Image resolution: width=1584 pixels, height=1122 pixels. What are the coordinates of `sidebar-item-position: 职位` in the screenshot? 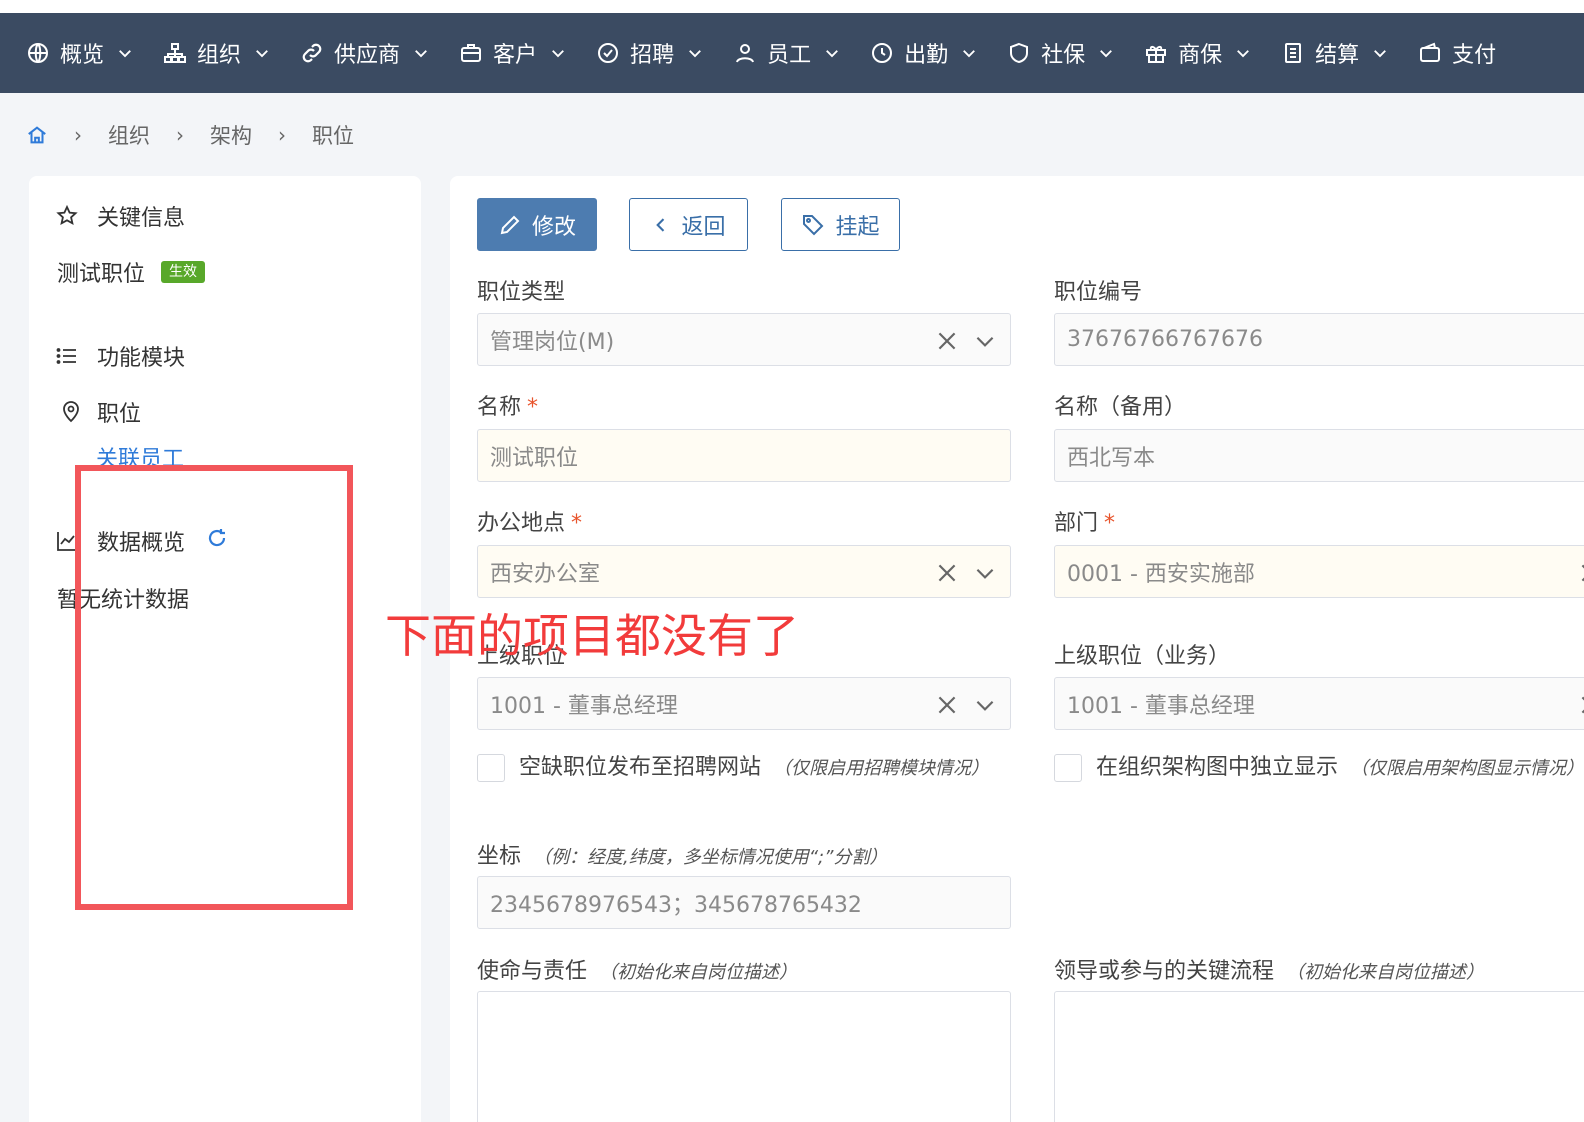 It's located at (100, 412).